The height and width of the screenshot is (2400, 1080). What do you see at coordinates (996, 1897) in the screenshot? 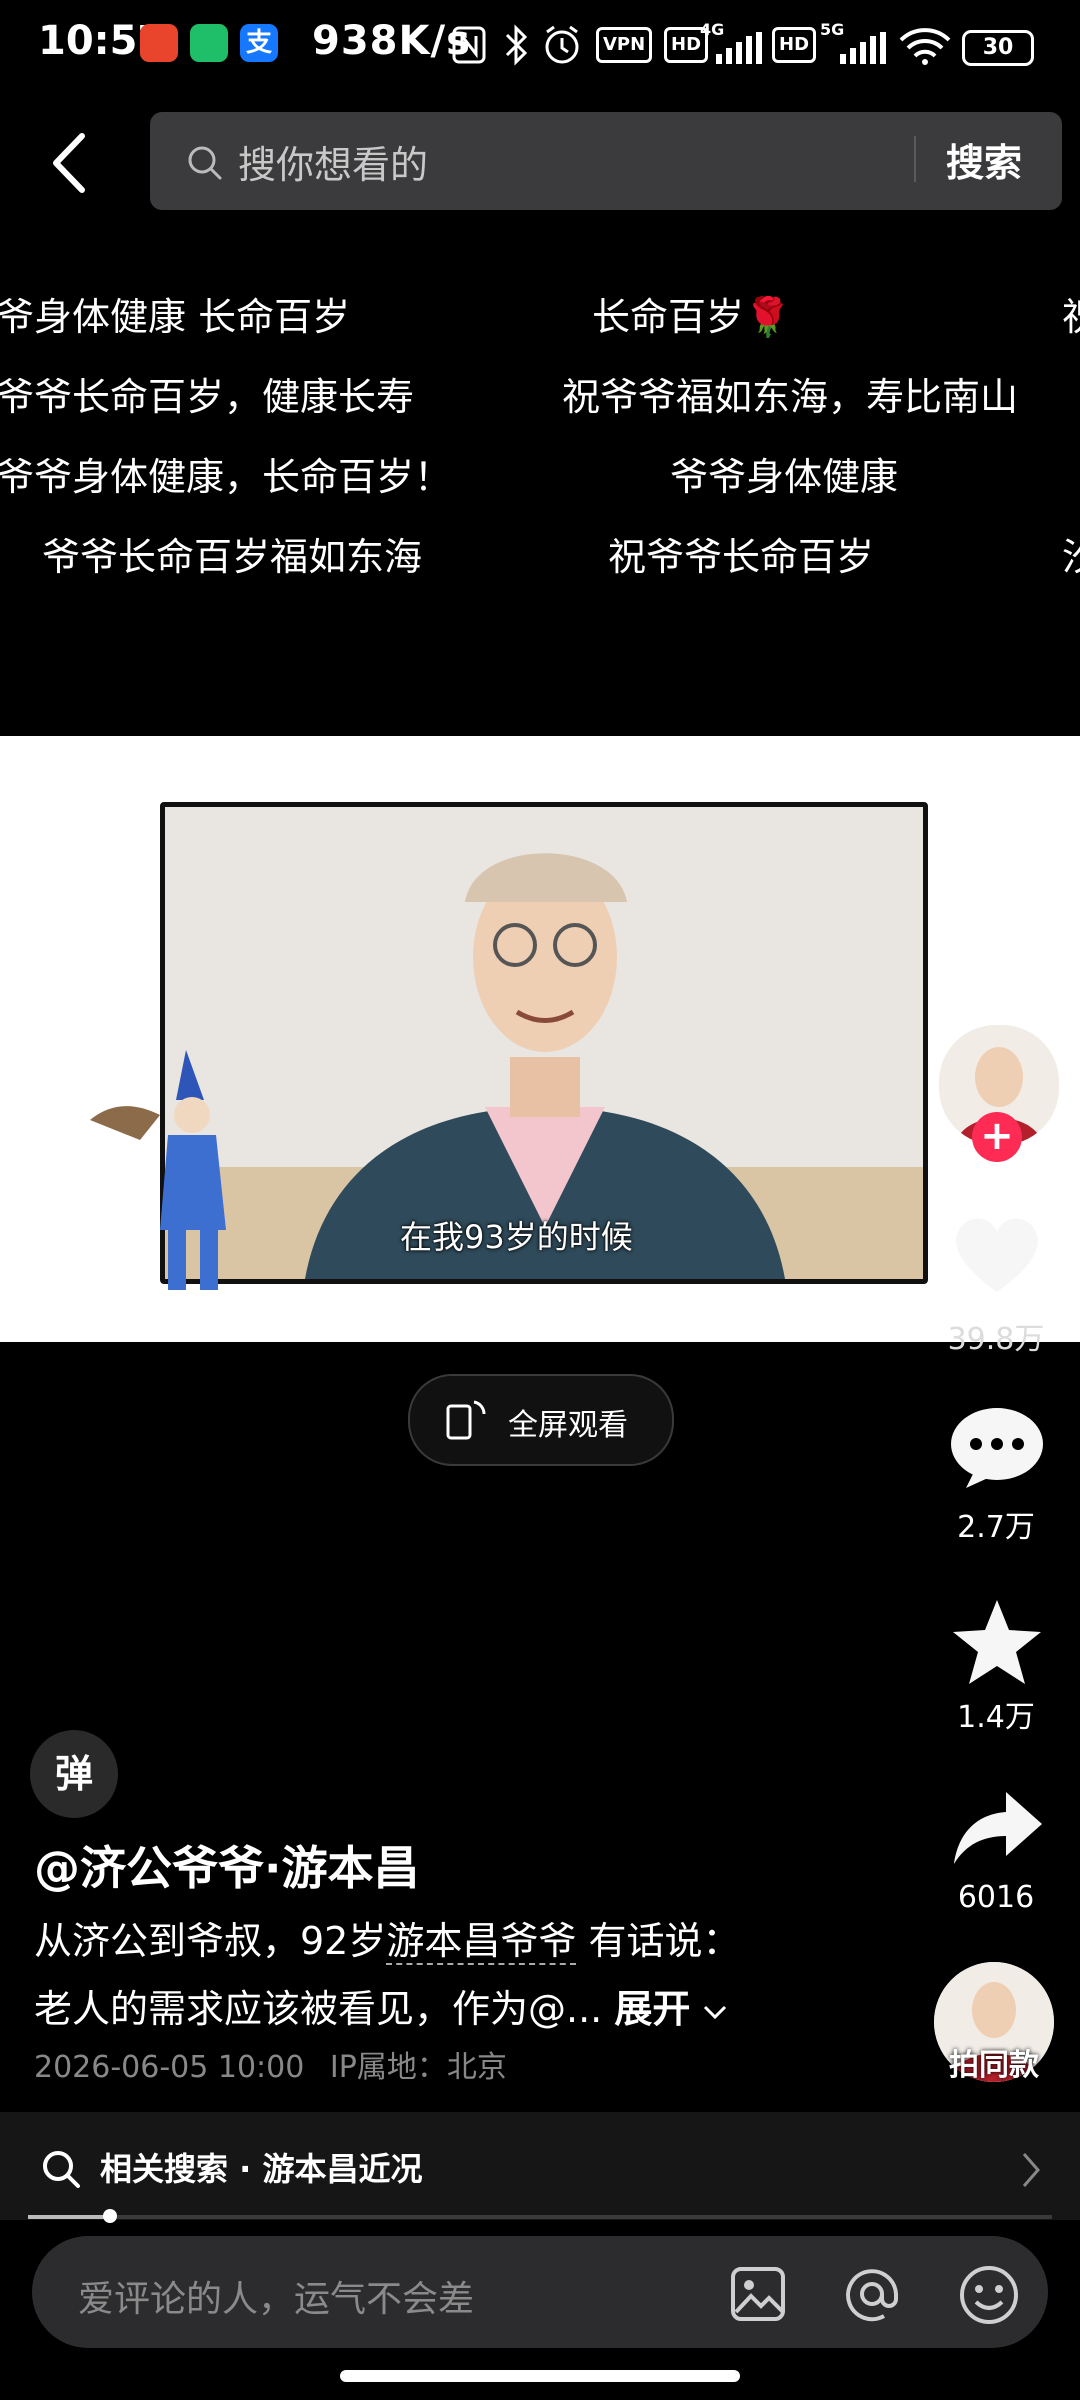
I see `share-count: 6016` at bounding box center [996, 1897].